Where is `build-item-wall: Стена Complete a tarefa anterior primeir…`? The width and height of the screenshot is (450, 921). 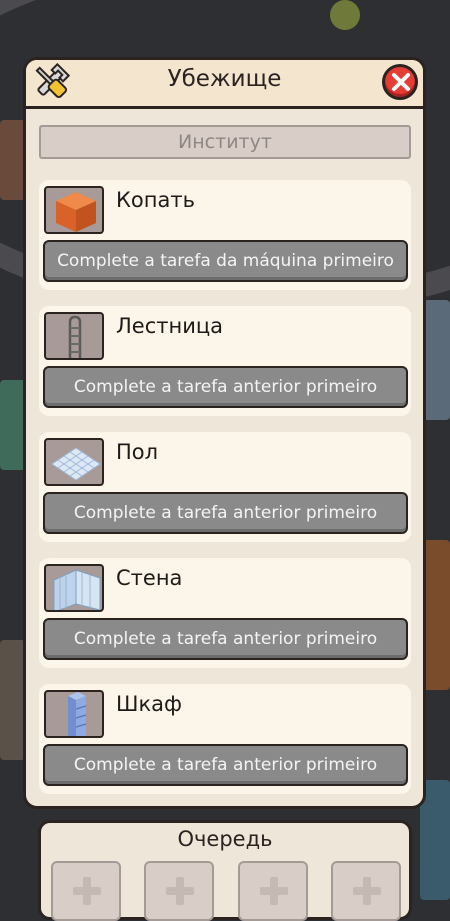 build-item-wall: Стена Complete a tarefa anterior primeir… is located at coordinates (225, 613).